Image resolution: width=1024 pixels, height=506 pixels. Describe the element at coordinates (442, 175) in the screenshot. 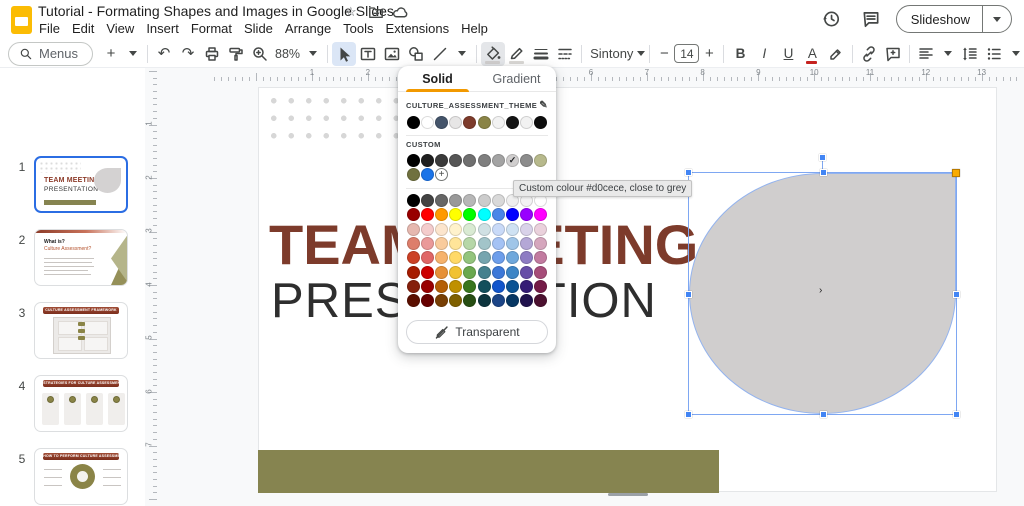

I see `add-custom-color-button: +` at that location.